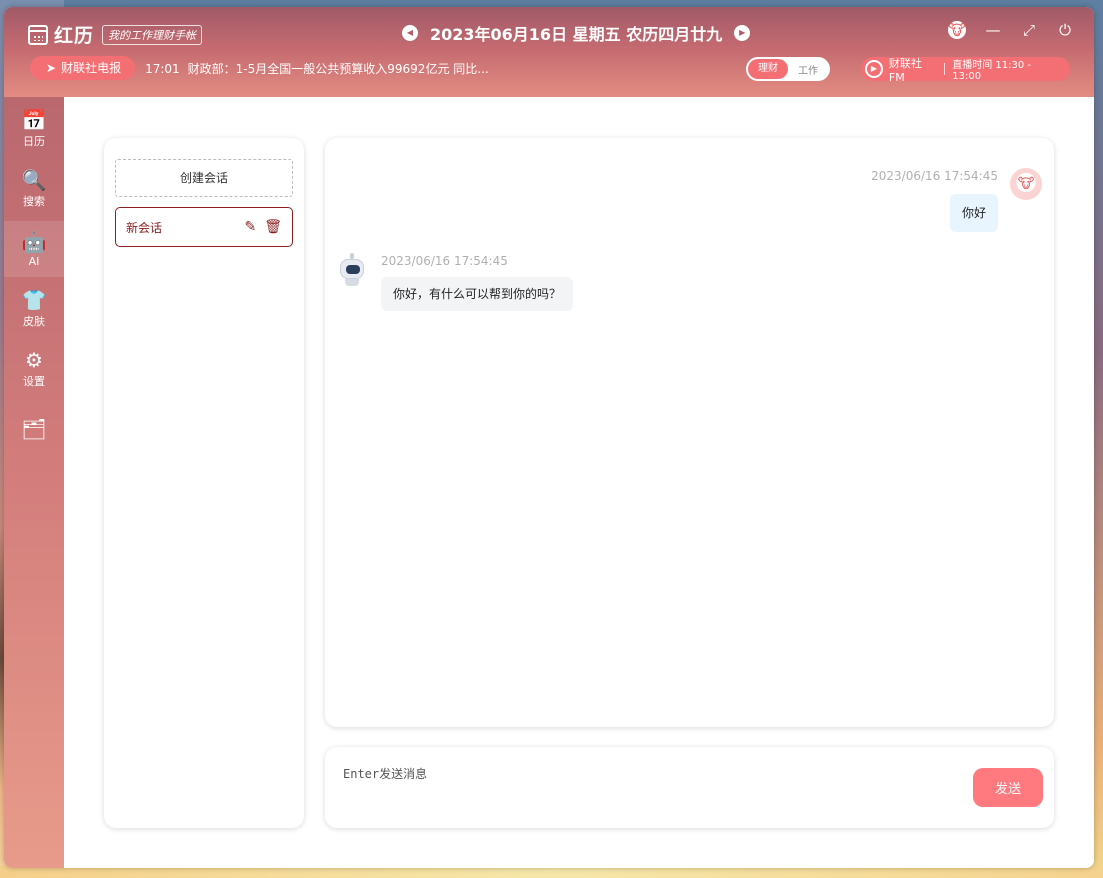 Image resolution: width=1103 pixels, height=878 pixels. Describe the element at coordinates (34, 300) in the screenshot. I see `shirt-icon: 👕` at that location.